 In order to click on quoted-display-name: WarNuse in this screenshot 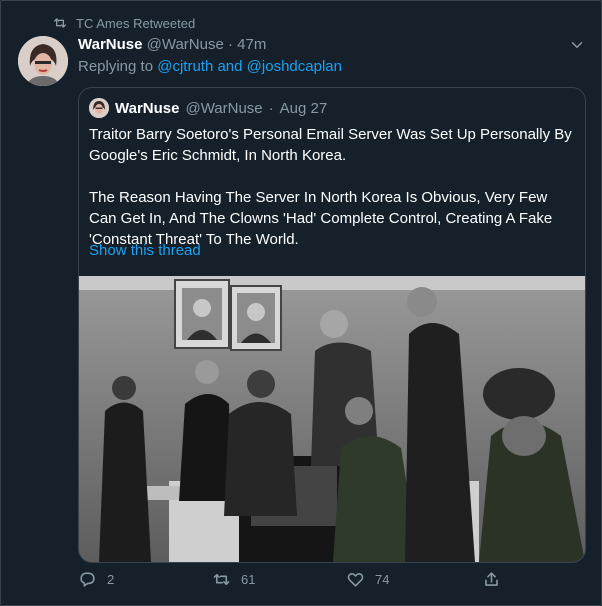, I will do `click(147, 108)`.